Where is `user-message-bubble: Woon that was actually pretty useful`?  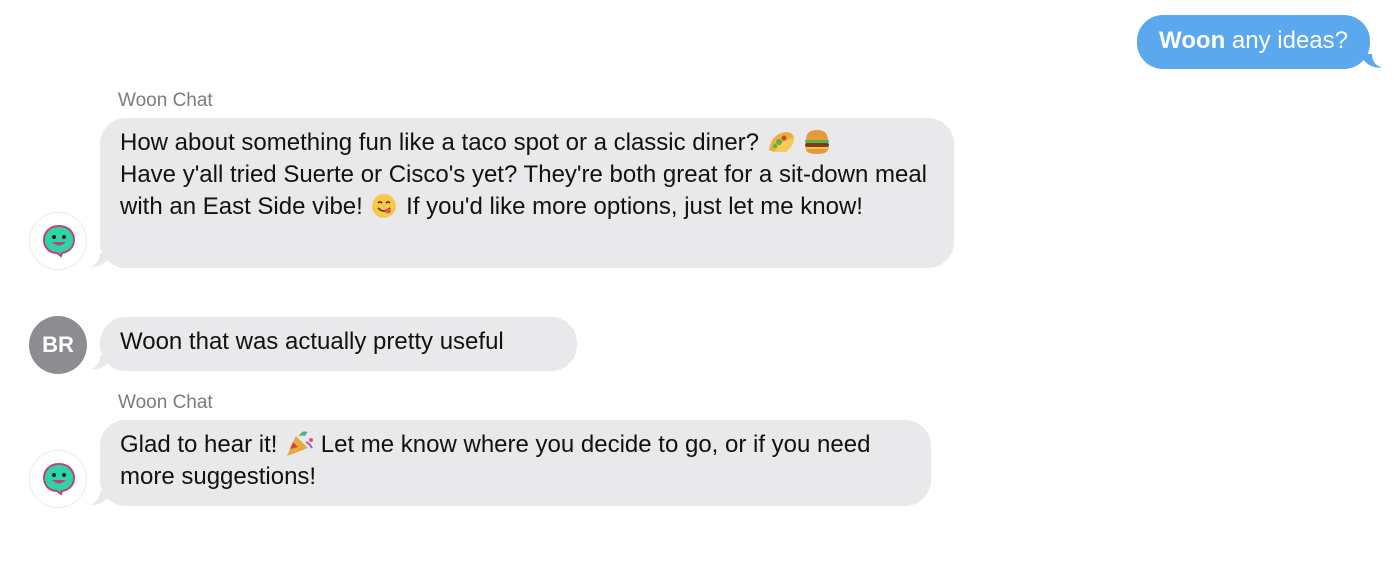 user-message-bubble: Woon that was actually pretty useful is located at coordinates (338, 344).